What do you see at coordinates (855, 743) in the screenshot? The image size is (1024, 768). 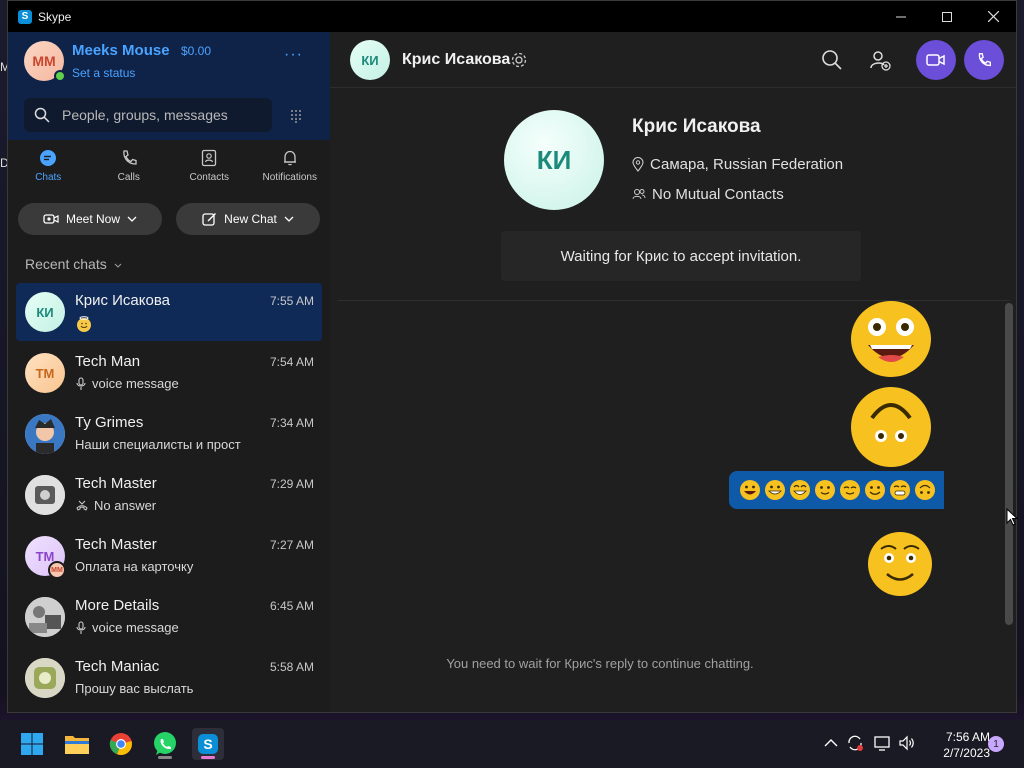 I see `sync-icon` at bounding box center [855, 743].